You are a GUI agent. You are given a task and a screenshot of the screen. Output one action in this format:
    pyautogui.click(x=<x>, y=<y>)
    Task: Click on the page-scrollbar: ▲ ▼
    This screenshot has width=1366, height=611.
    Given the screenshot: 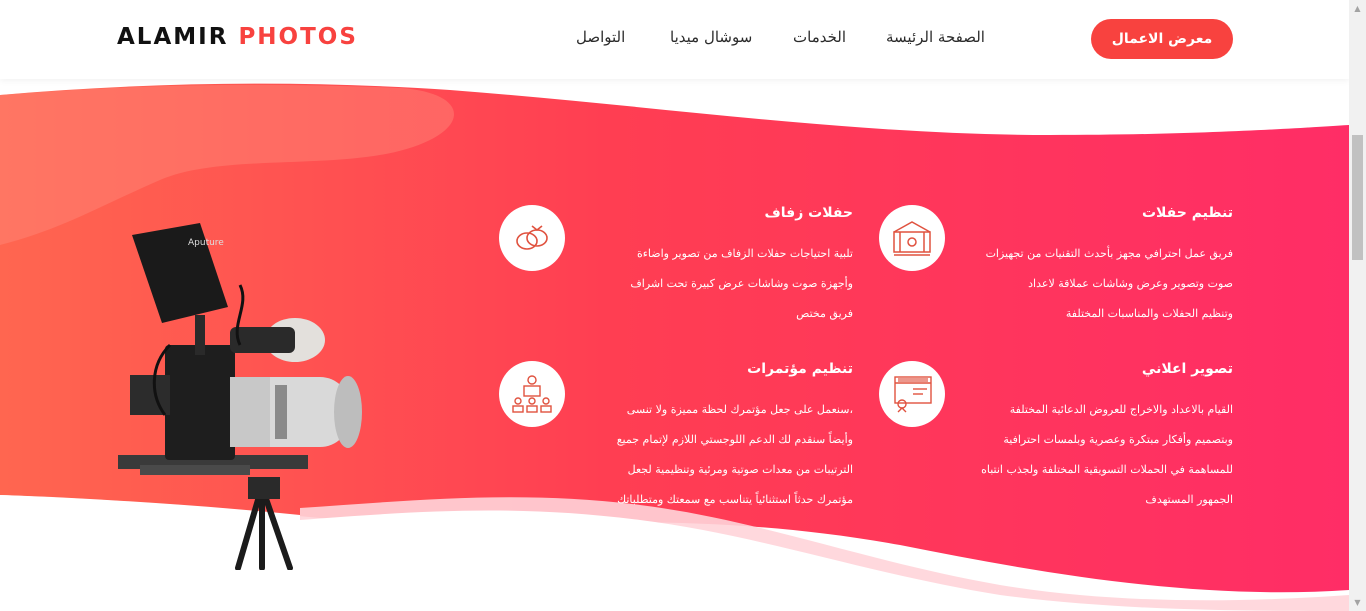 What is the action you would take?
    pyautogui.click(x=1357, y=305)
    